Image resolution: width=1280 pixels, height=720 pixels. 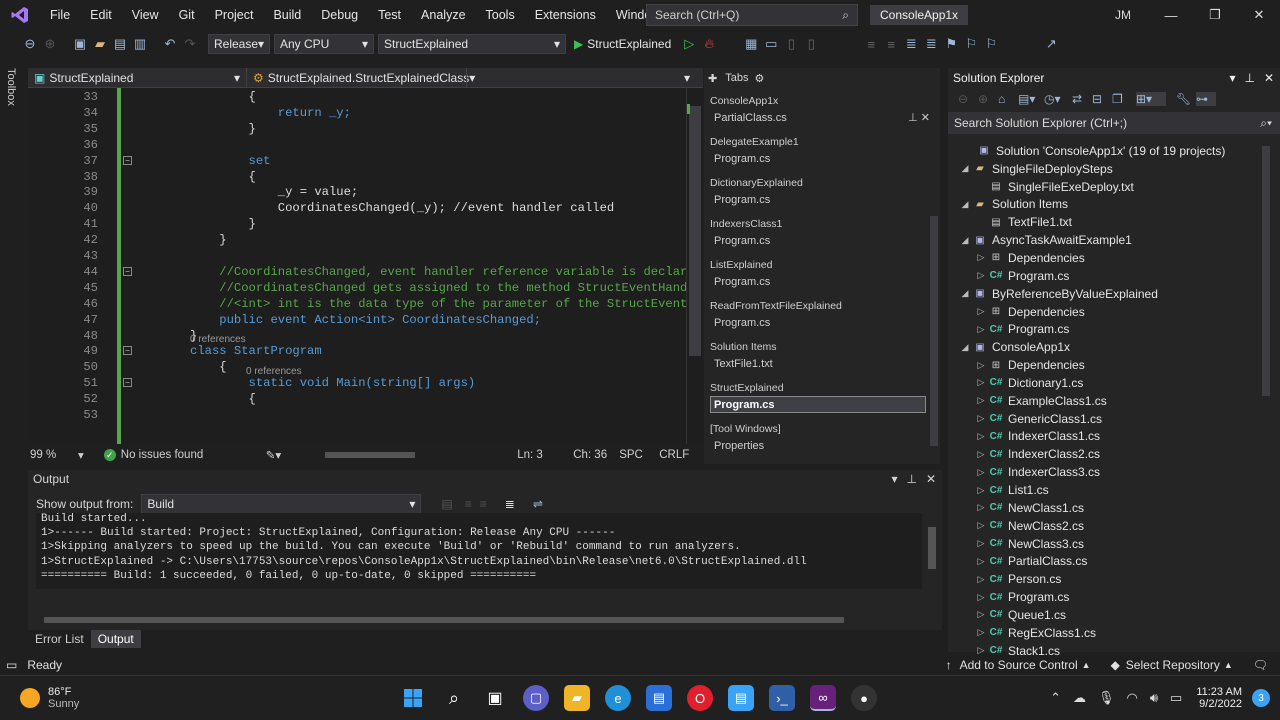 What do you see at coordinates (1029, 312) in the screenshot?
I see `tree-item: ▷ ⊞ Dependencies` at bounding box center [1029, 312].